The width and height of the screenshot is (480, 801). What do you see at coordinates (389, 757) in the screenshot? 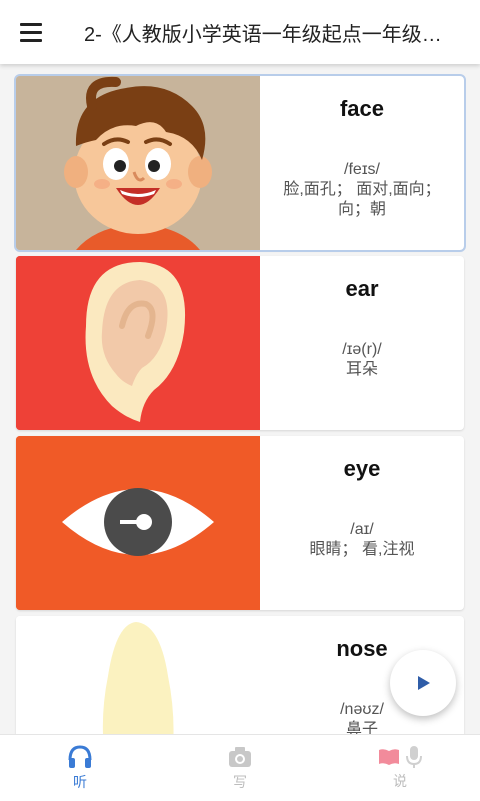
I see `book-icon` at bounding box center [389, 757].